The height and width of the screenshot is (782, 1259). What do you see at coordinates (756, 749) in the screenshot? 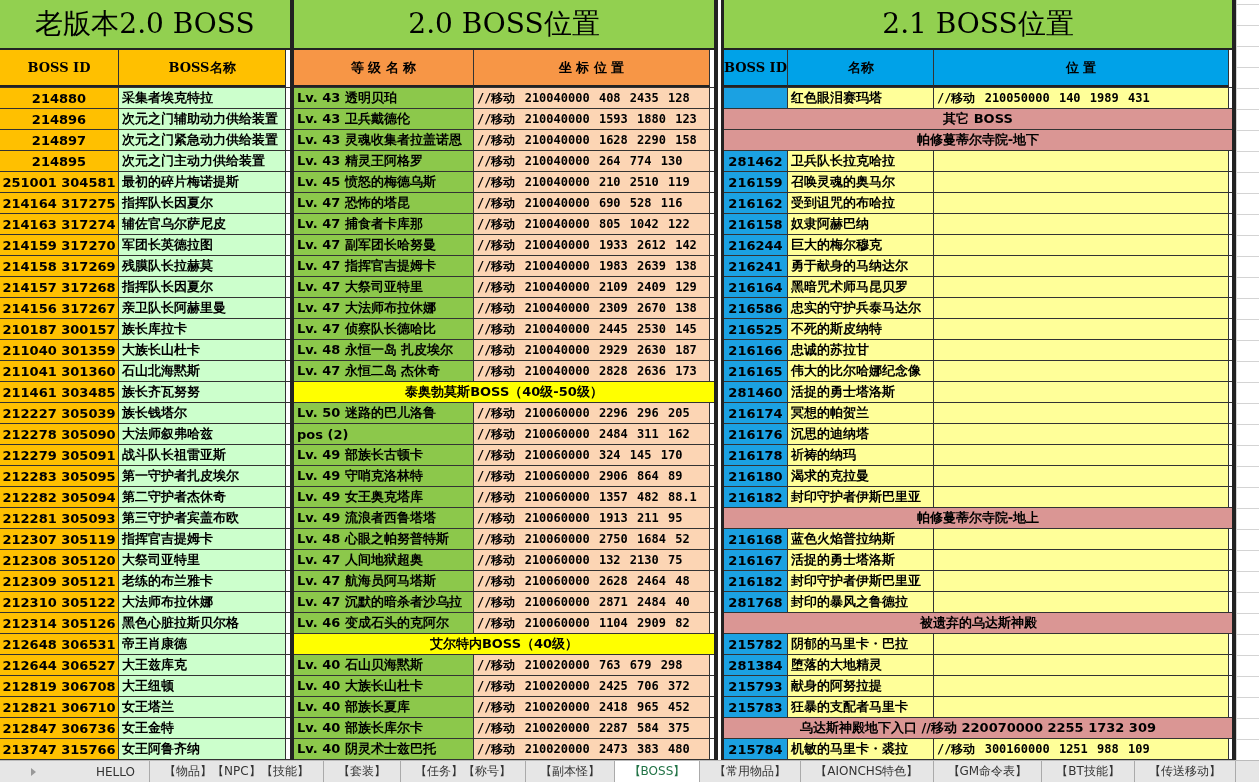
I see `table-cell: 215784` at bounding box center [756, 749].